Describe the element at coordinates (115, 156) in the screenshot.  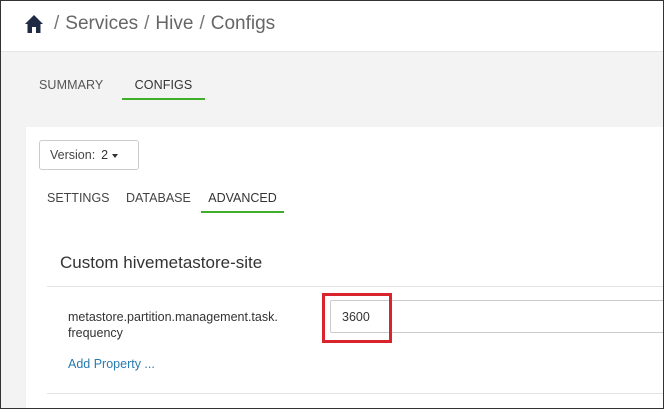
I see `caret-down-icon` at that location.